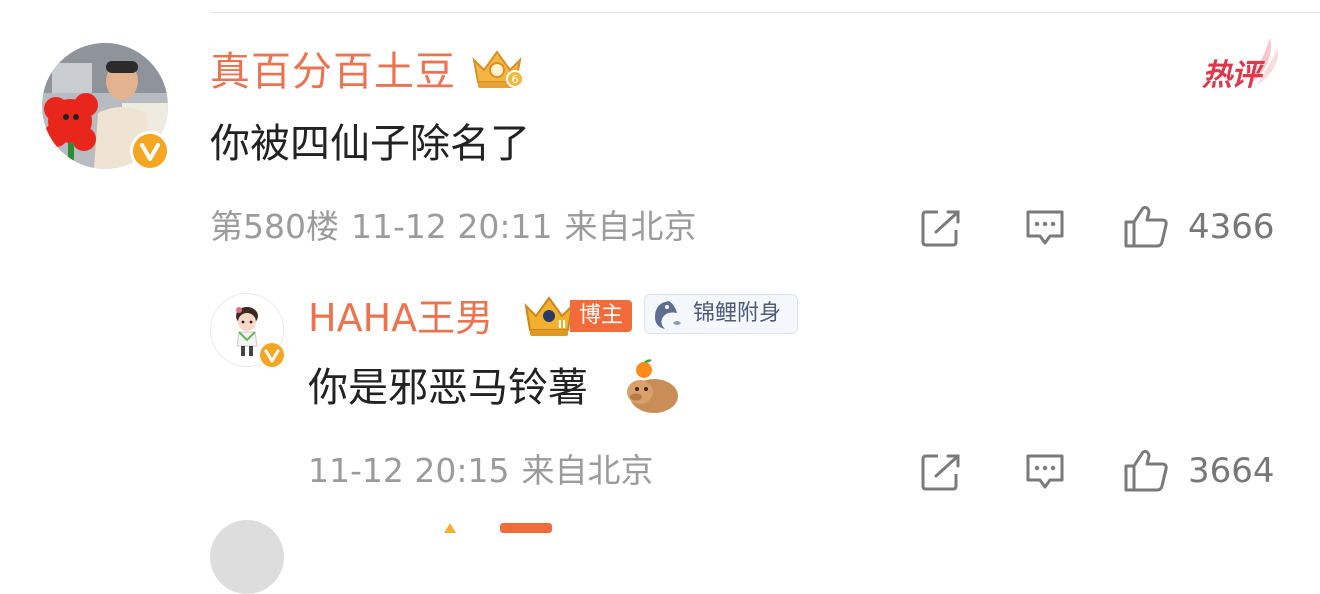 Image resolution: width=1320 pixels, height=594 pixels. I want to click on reply-comment-button, so click(1045, 472).